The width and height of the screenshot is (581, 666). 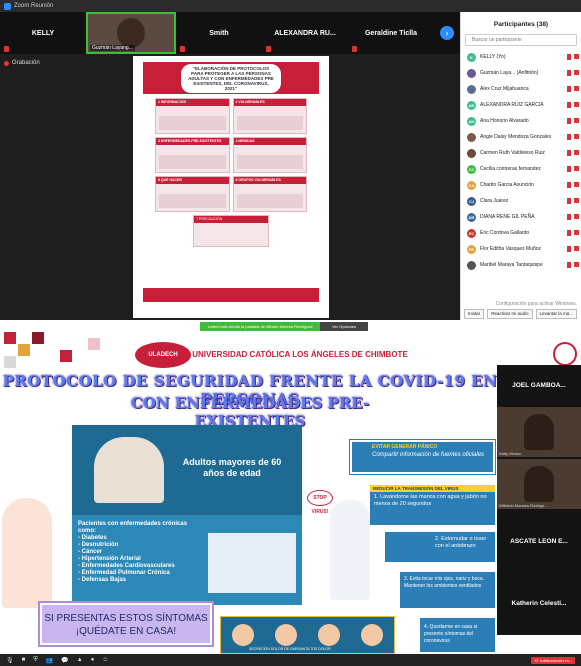 What do you see at coordinates (471, 57) in the screenshot?
I see `avatar: K` at bounding box center [471, 57].